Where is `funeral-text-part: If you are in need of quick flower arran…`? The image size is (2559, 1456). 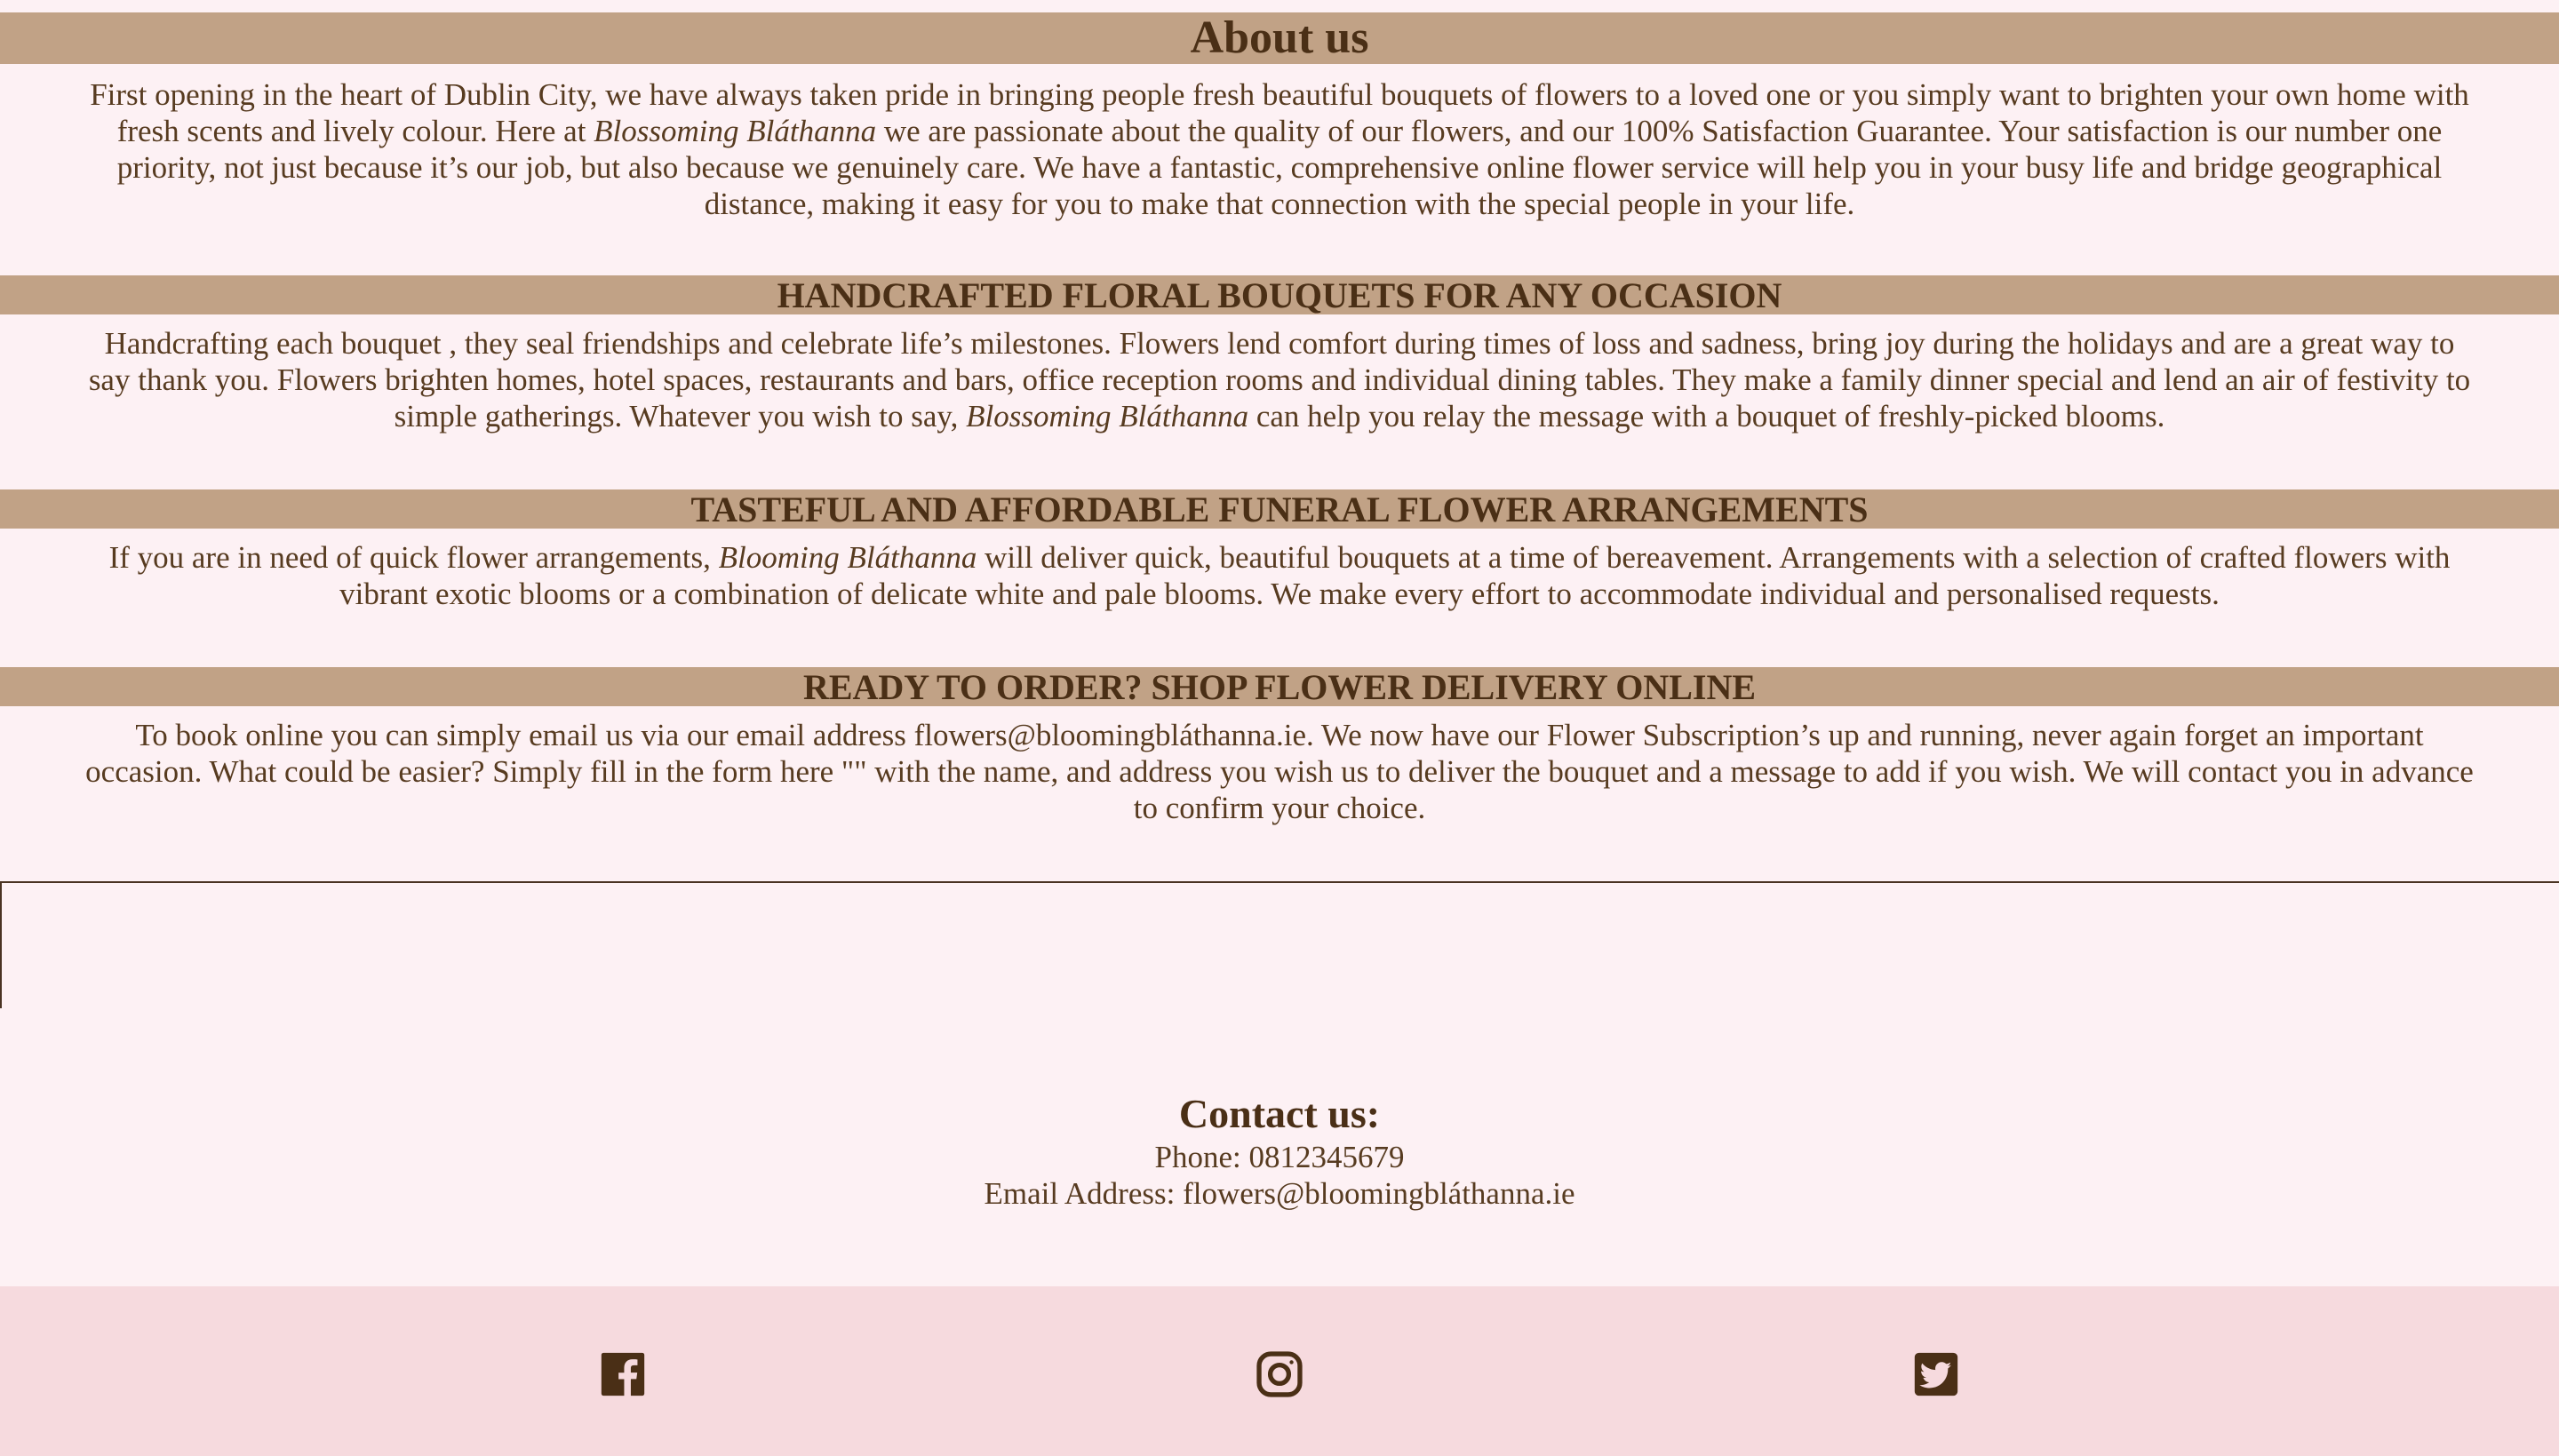 funeral-text-part: If you are in need of quick flower arran… is located at coordinates (413, 557).